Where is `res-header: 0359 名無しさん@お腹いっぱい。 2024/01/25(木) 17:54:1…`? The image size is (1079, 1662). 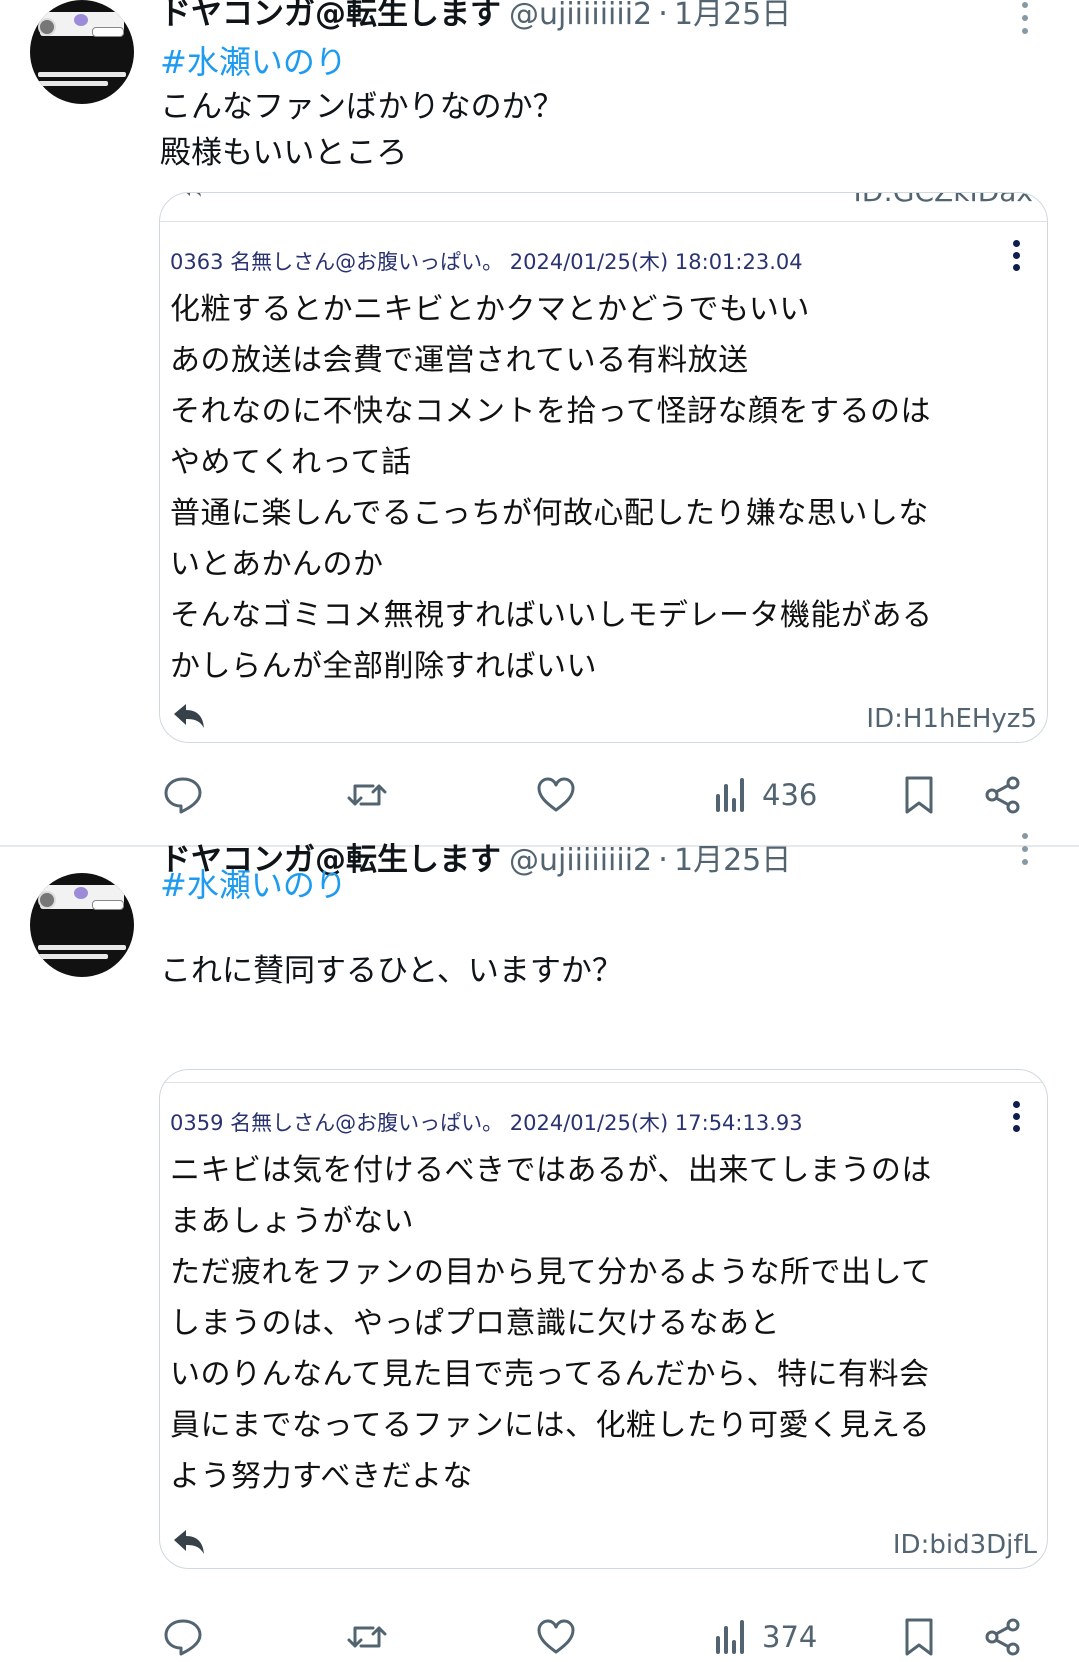
res-header: 0359 名無しさん@お腹いっぱい。 2024/01/25(木) 17:54:1… is located at coordinates (486, 1123).